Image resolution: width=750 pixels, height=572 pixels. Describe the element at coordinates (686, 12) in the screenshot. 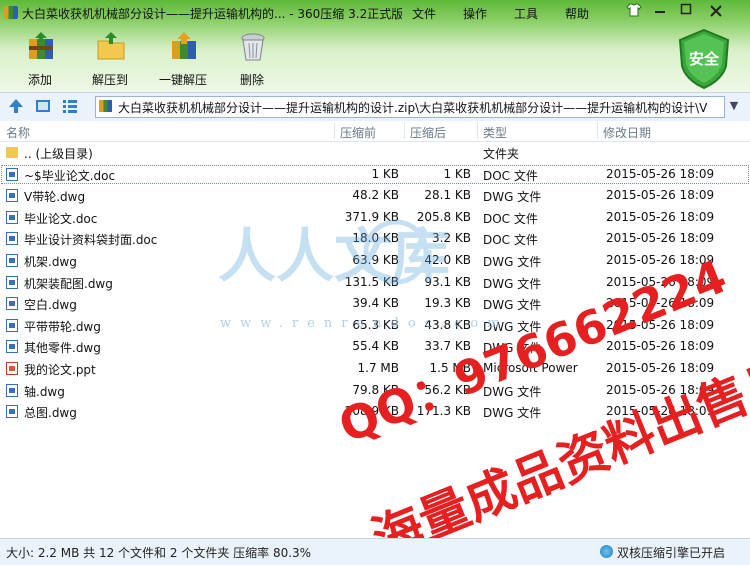

I see `maximize-icon` at that location.